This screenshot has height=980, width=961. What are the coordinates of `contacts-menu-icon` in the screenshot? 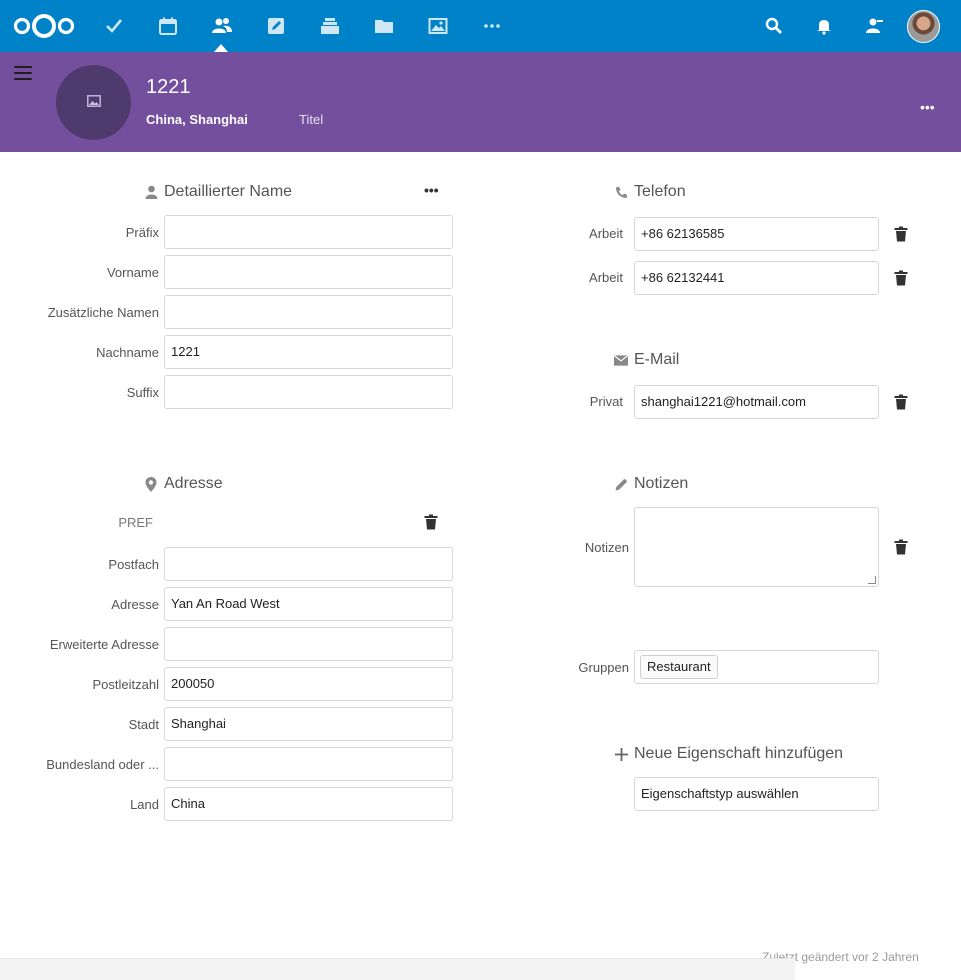 It's located at (874, 26).